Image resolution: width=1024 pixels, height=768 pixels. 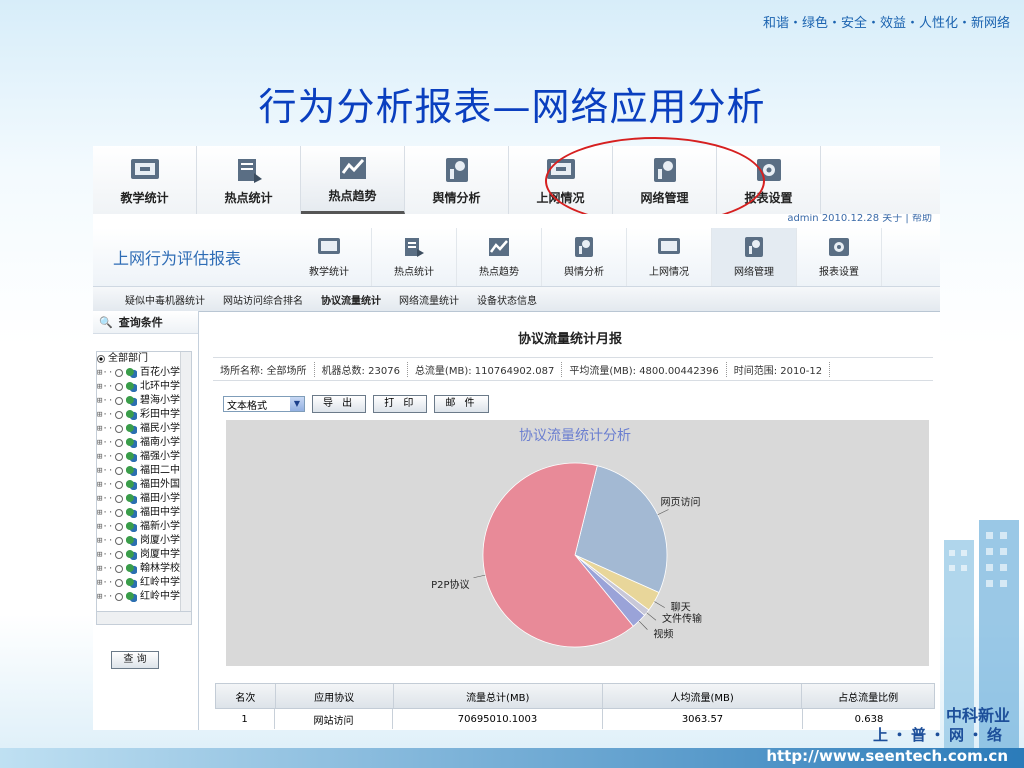 I want to click on vertical-scrollbar, so click(x=185, y=482).